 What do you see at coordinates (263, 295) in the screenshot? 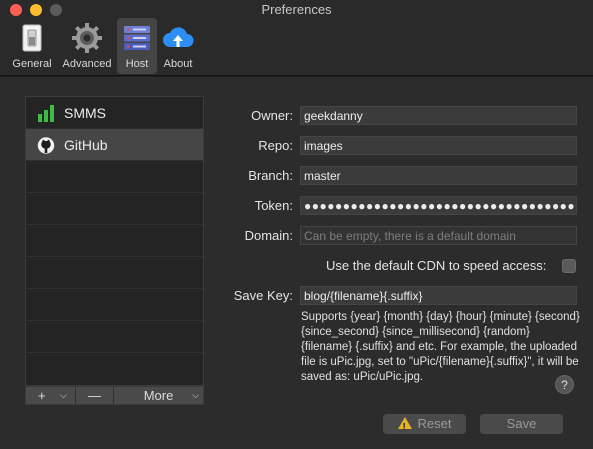
I see `save-key-label: Save Key:` at bounding box center [263, 295].